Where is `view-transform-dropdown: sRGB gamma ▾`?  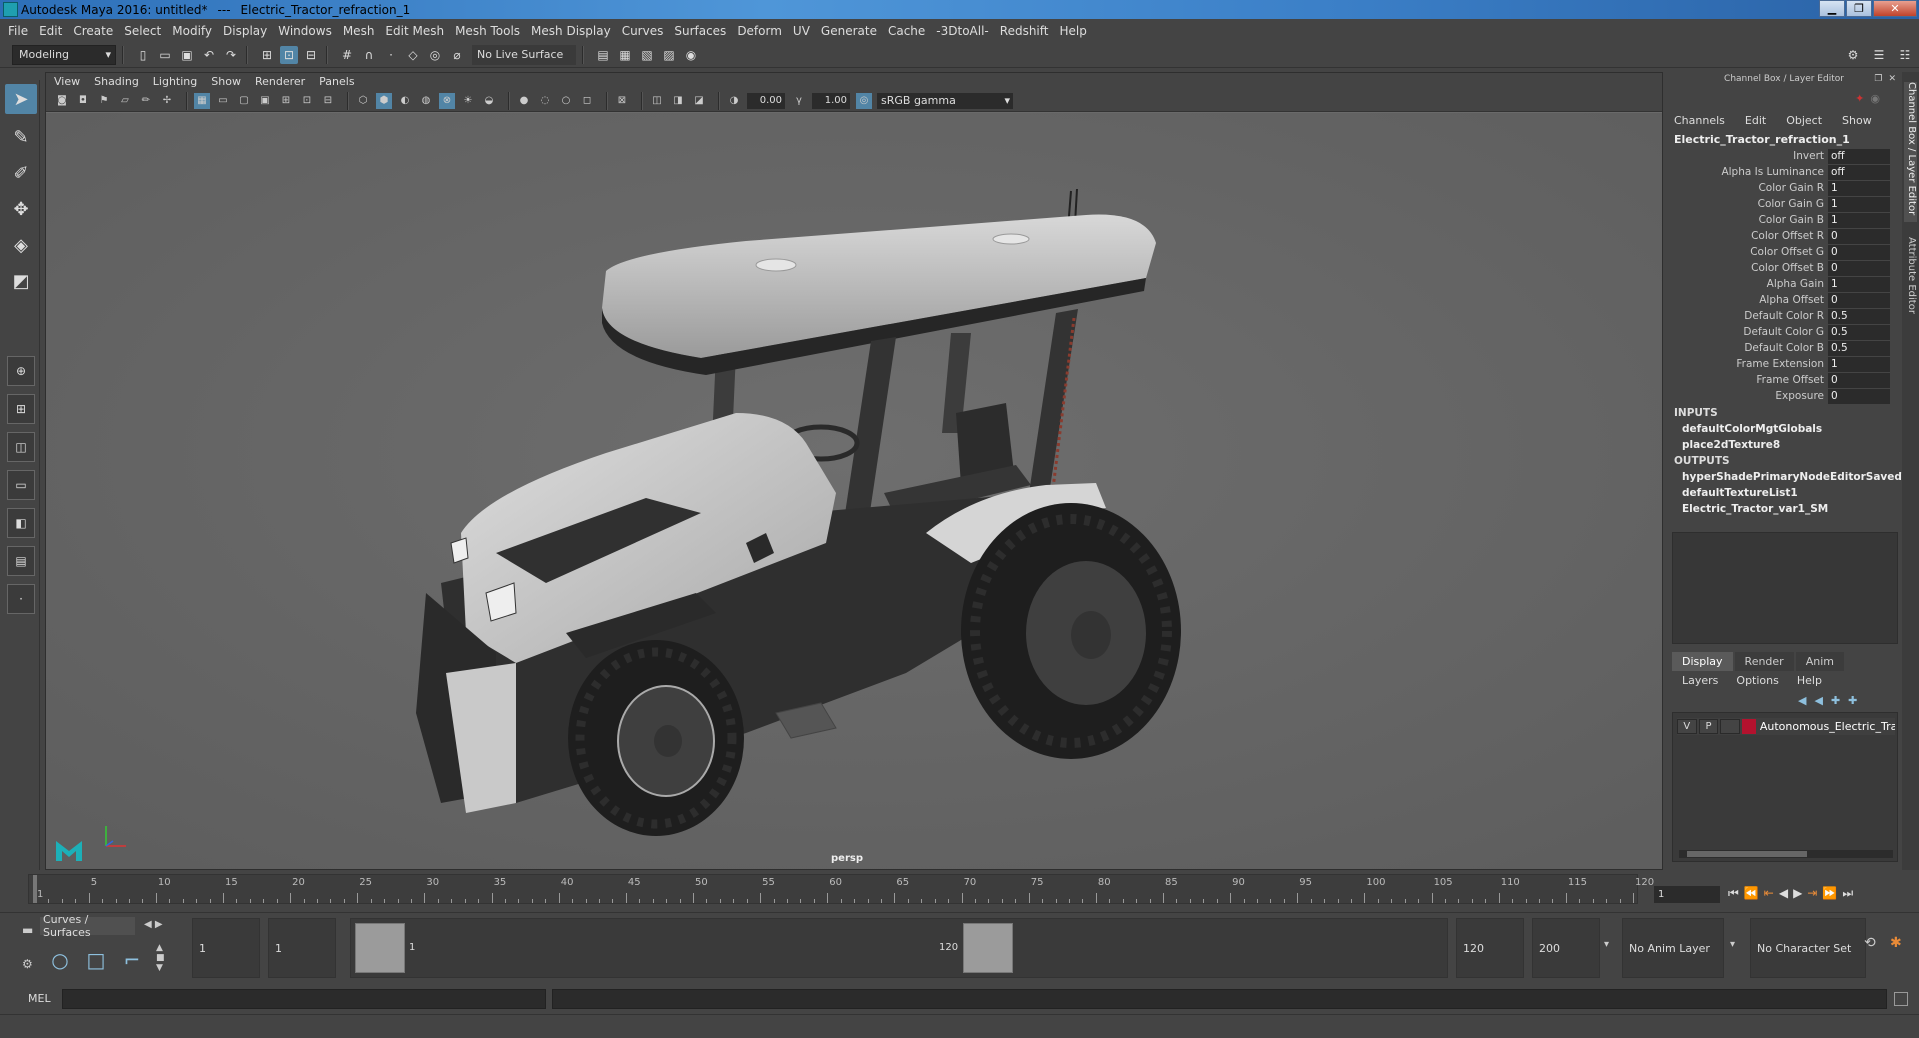 view-transform-dropdown: sRGB gamma ▾ is located at coordinates (945, 100).